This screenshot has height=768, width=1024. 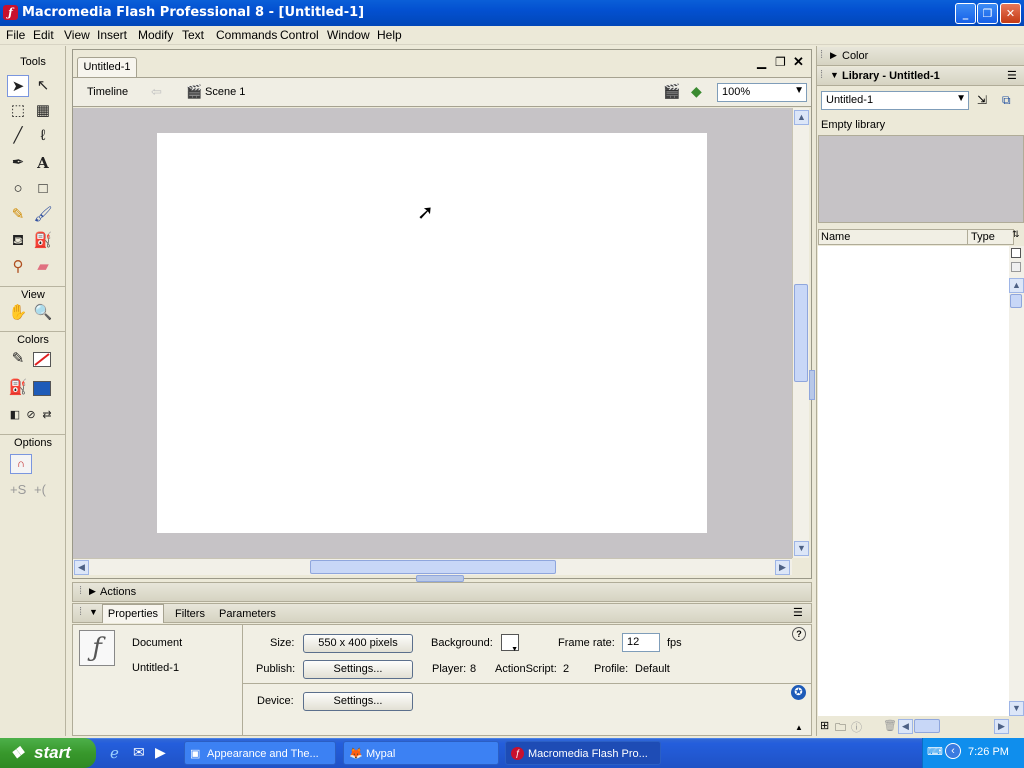 What do you see at coordinates (935, 751) in the screenshot?
I see `keyboard-icon: ⌨` at bounding box center [935, 751].